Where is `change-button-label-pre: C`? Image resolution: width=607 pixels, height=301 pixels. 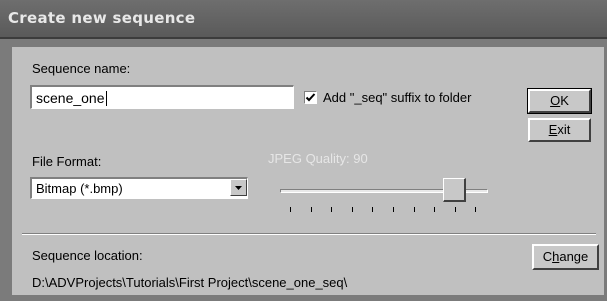
change-button-label-pre: C is located at coordinates (547, 256).